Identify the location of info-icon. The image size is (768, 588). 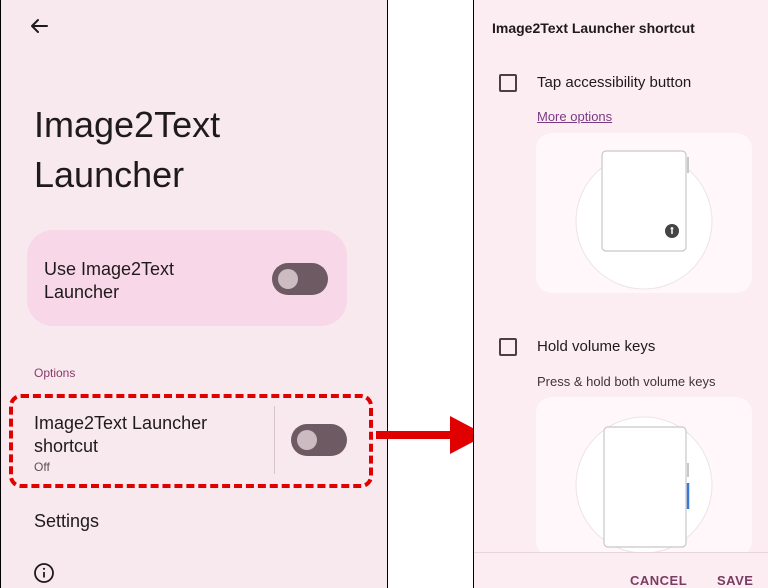
(44, 573).